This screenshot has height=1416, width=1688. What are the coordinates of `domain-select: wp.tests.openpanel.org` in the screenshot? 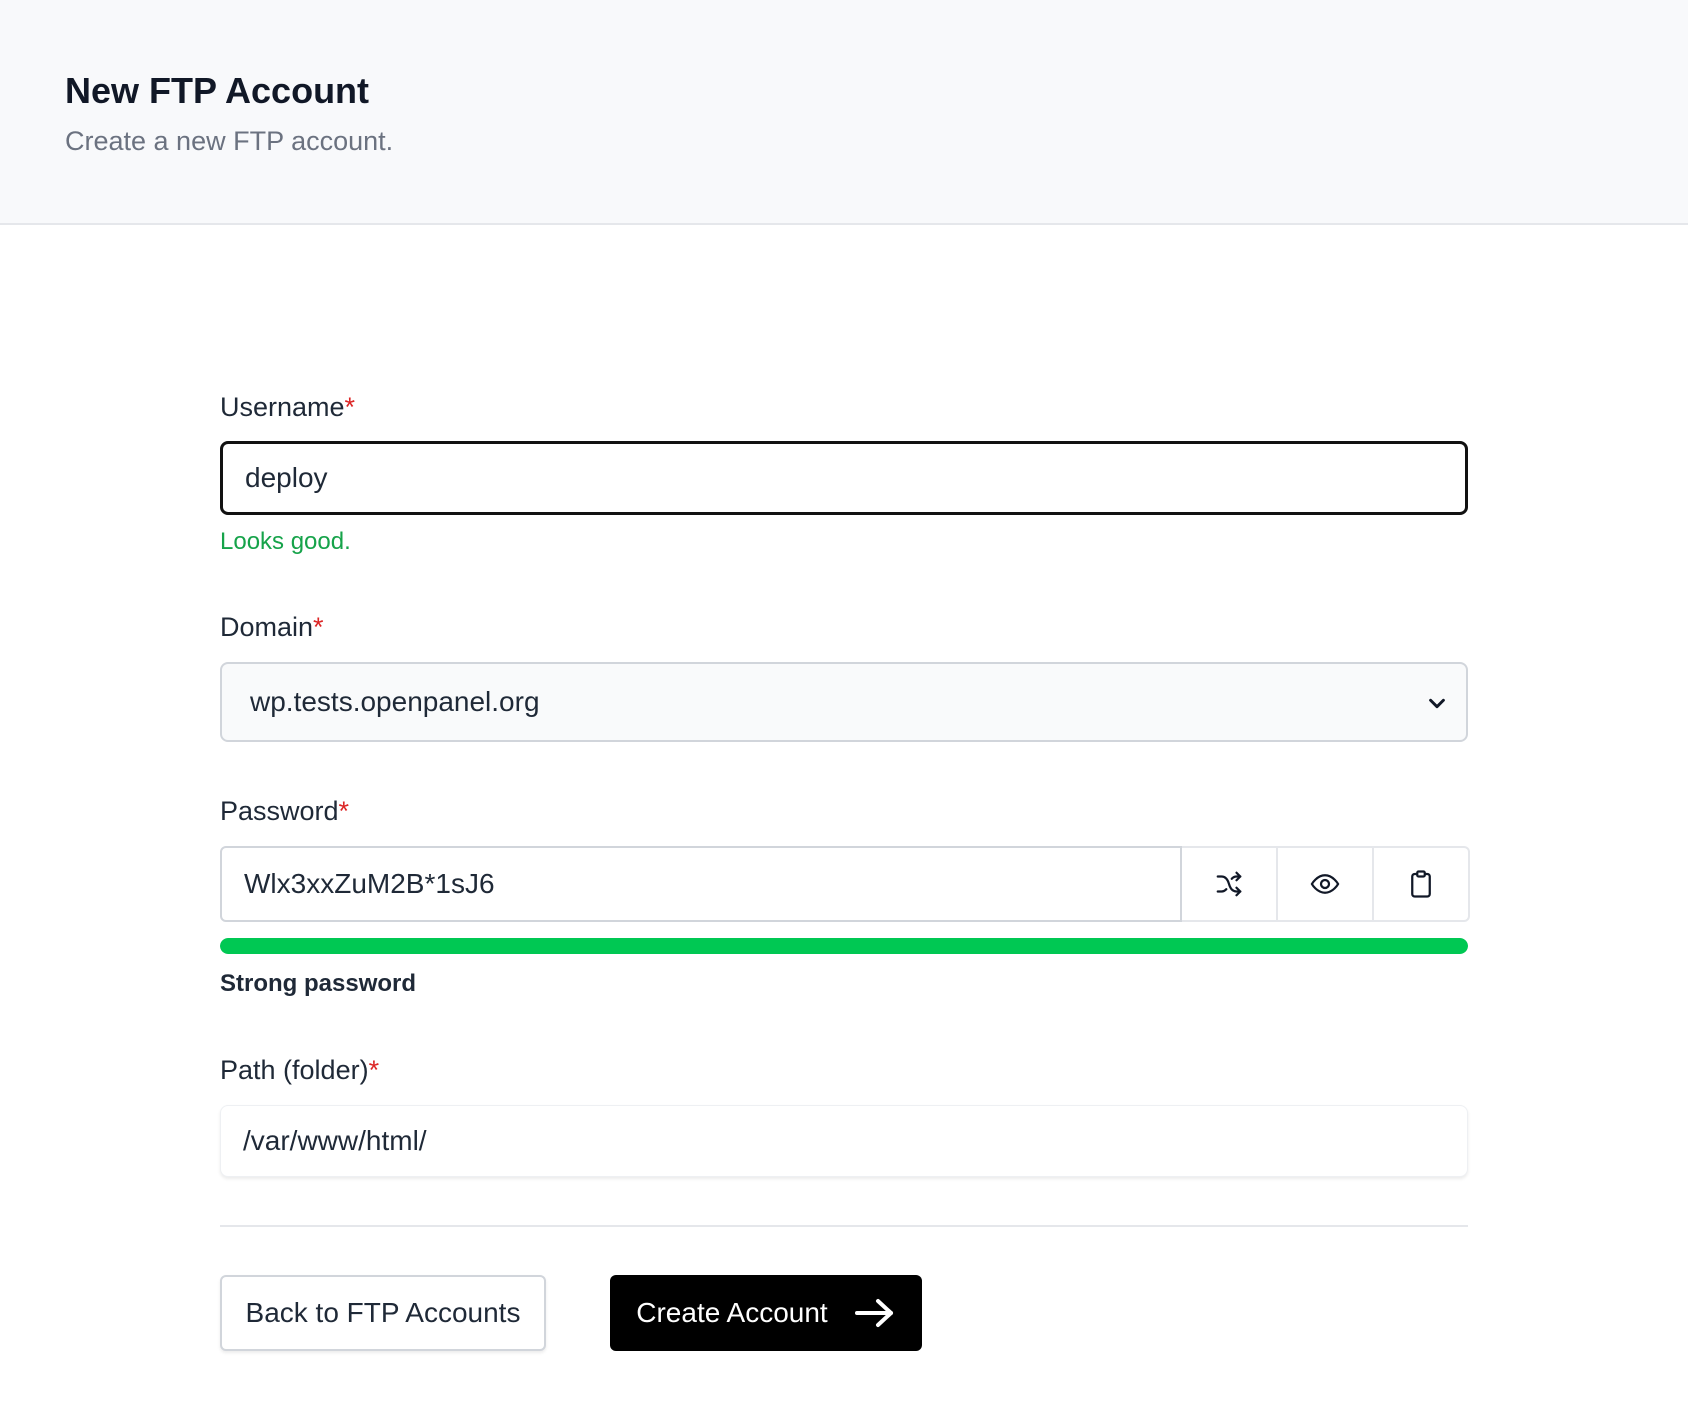 It's located at (844, 702).